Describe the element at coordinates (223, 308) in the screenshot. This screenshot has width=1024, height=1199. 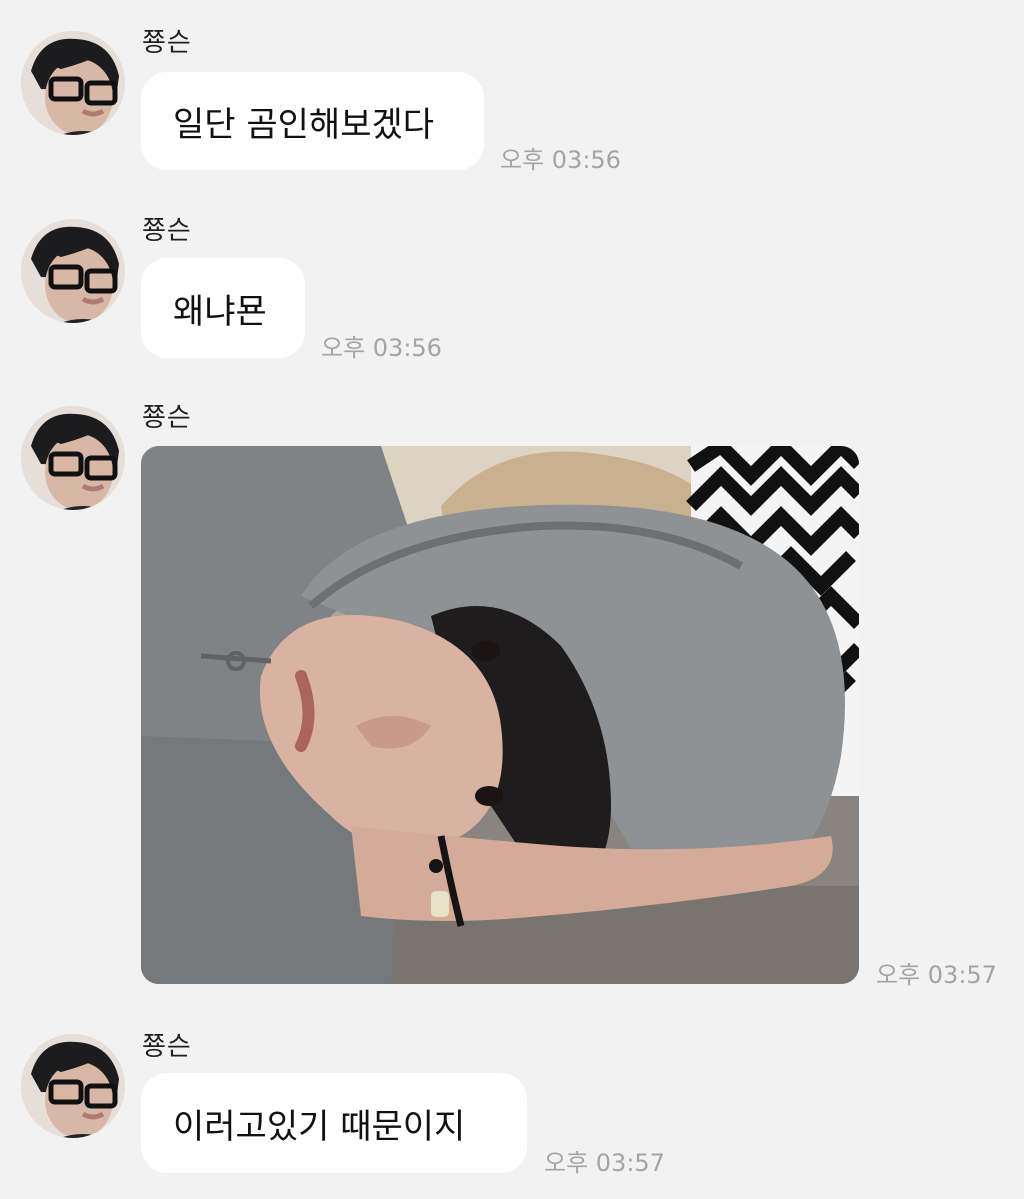
I see `message-bubble: 왜냐묜` at that location.